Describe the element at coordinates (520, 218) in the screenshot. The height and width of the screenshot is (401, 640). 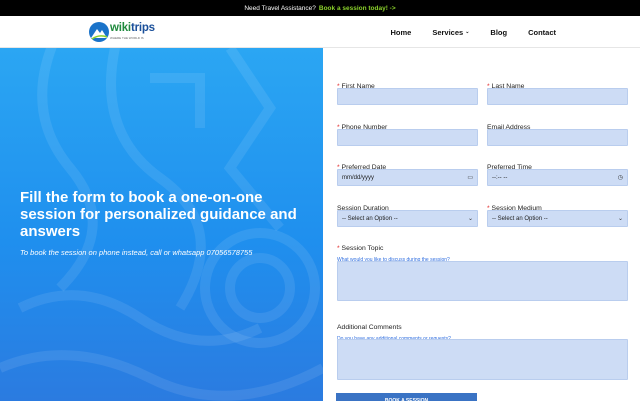
I see `medium-selected: -- Select an Option --` at that location.